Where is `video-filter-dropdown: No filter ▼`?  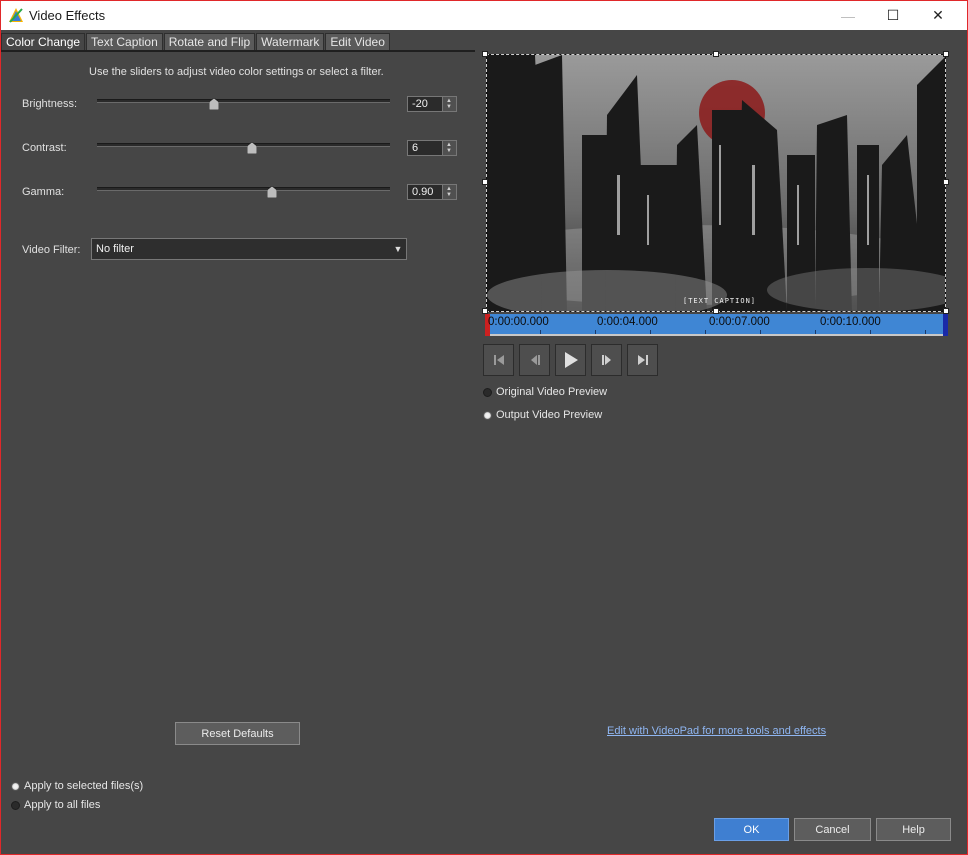
video-filter-dropdown: No filter ▼ is located at coordinates (249, 249).